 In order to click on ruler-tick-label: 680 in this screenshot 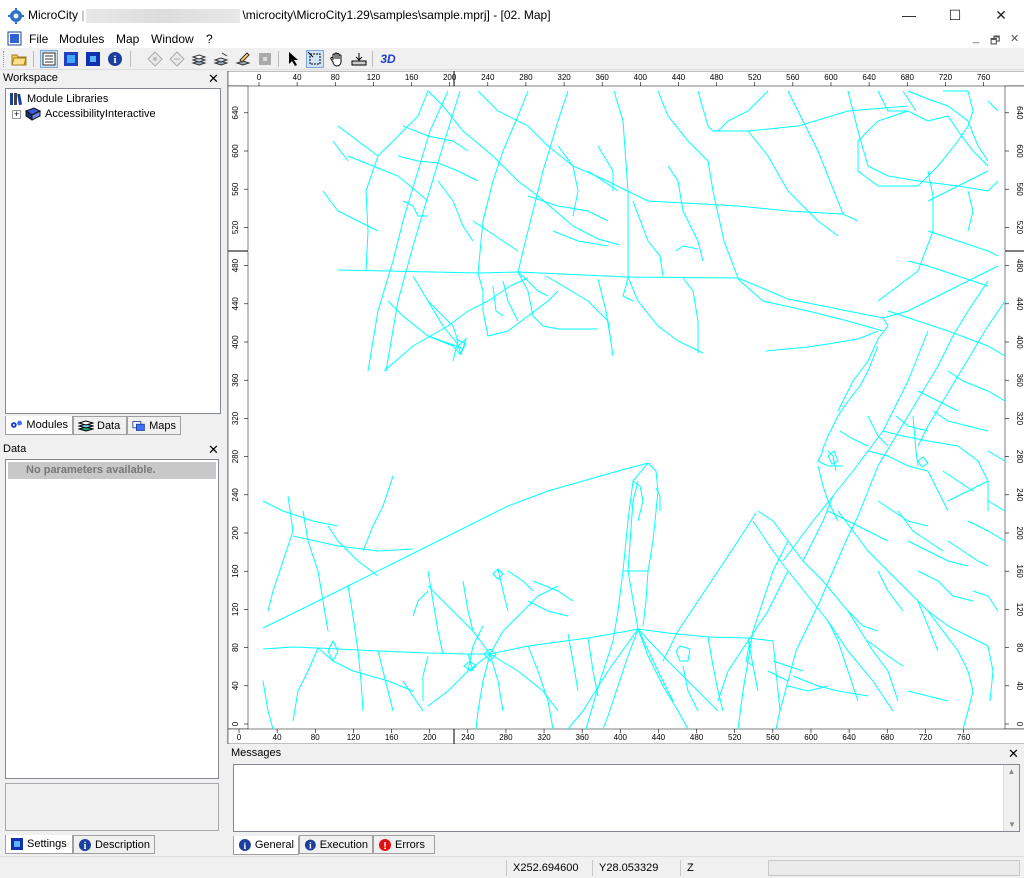, I will do `click(908, 77)`.